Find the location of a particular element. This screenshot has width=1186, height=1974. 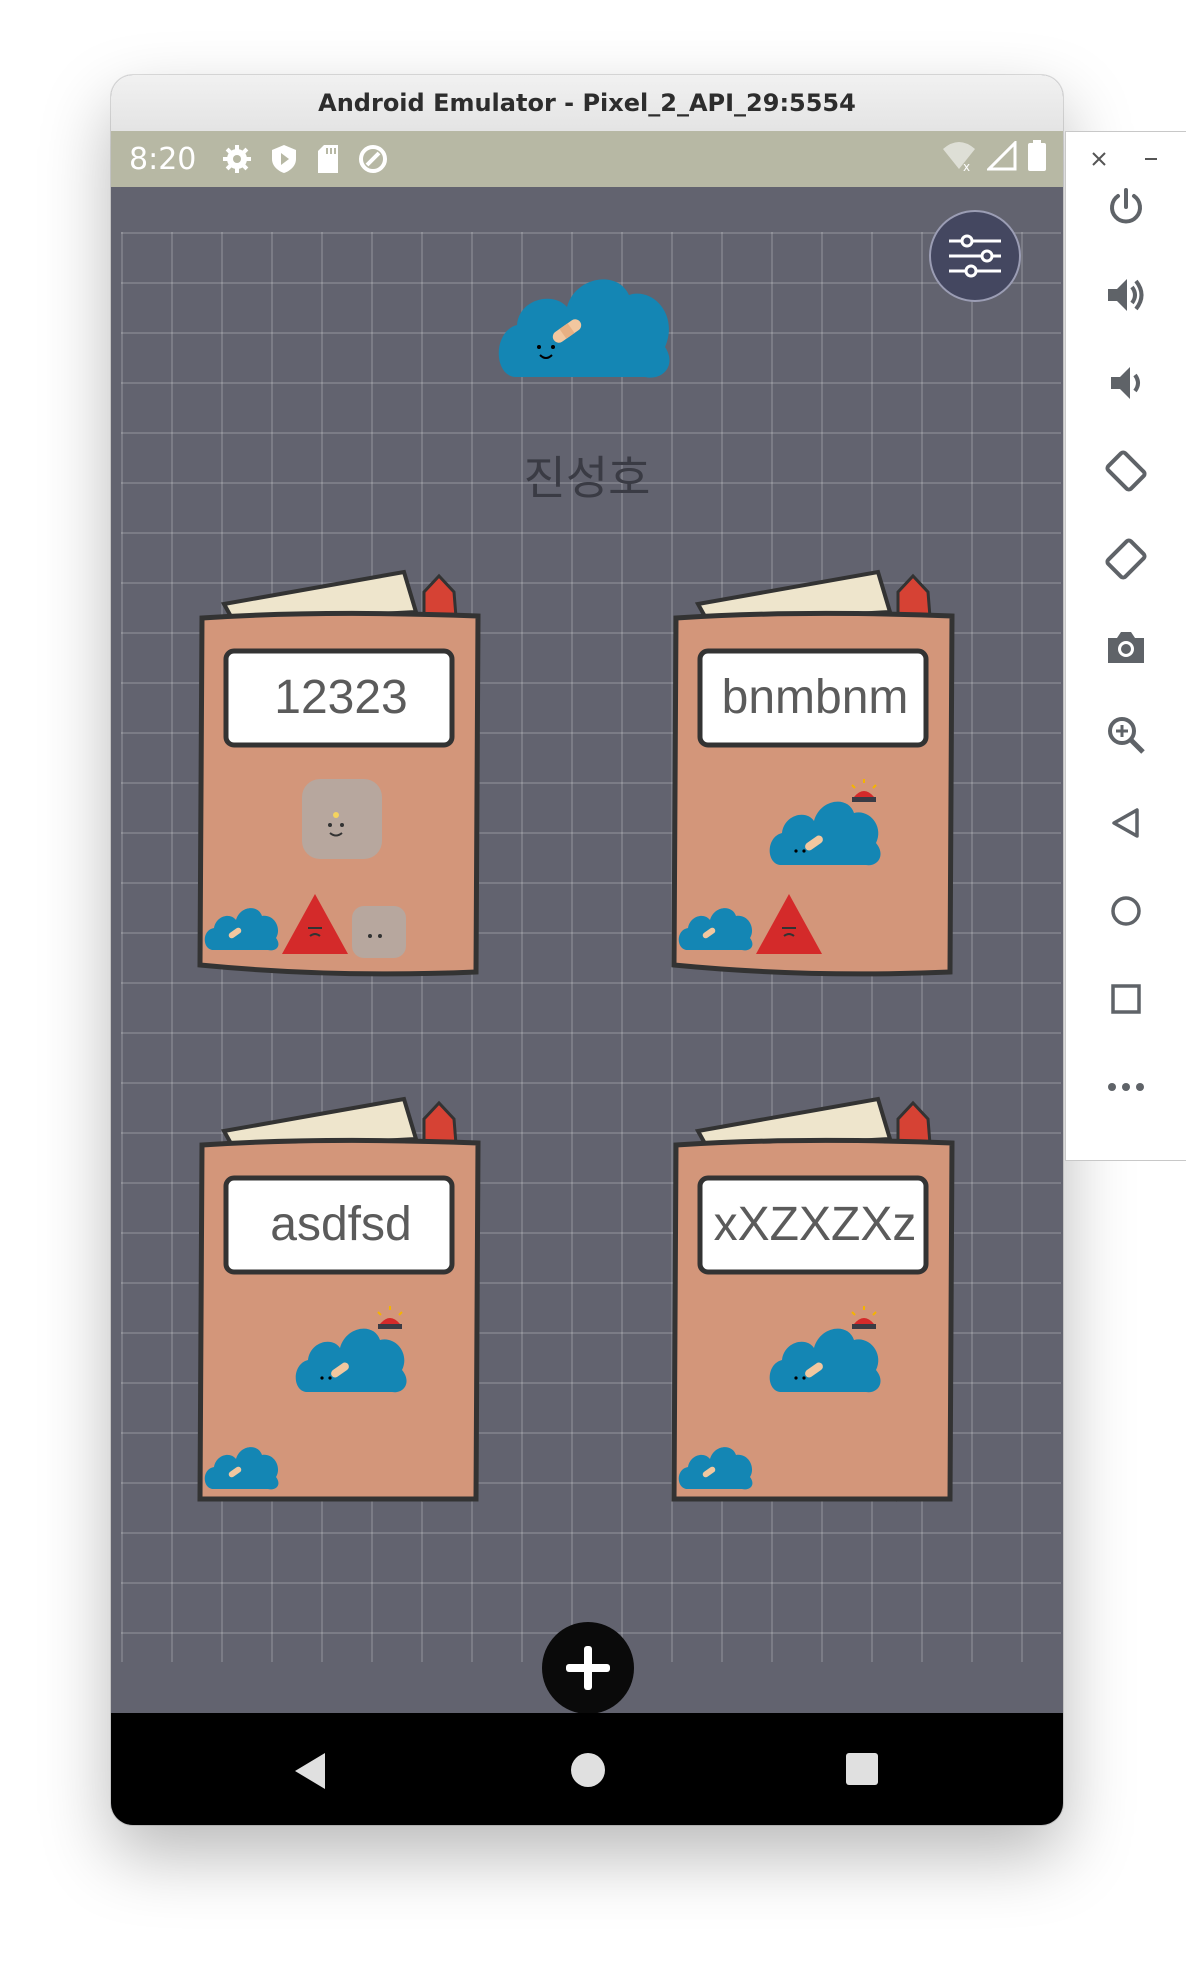

close-icon is located at coordinates (1099, 159).